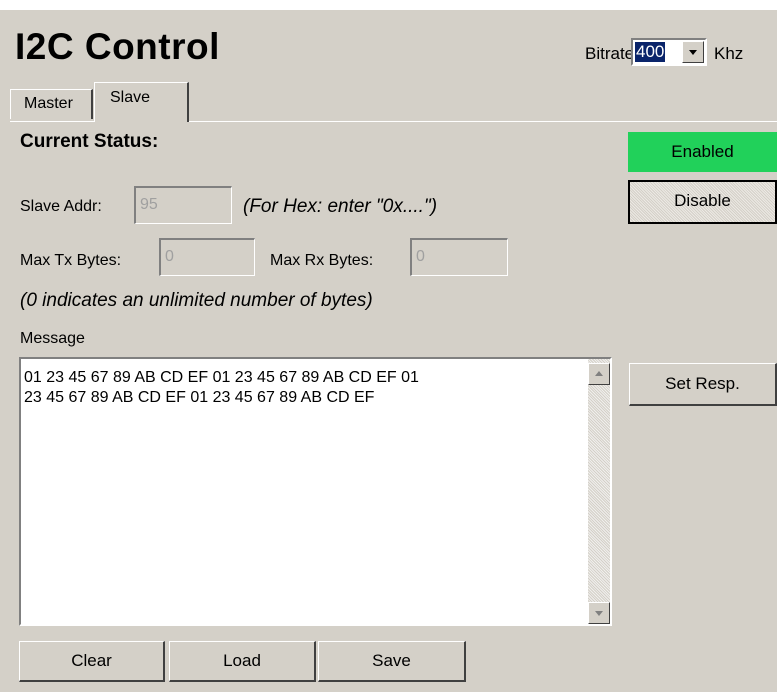 The image size is (777, 692). Describe the element at coordinates (599, 374) in the screenshot. I see `scroll-up-icon` at that location.